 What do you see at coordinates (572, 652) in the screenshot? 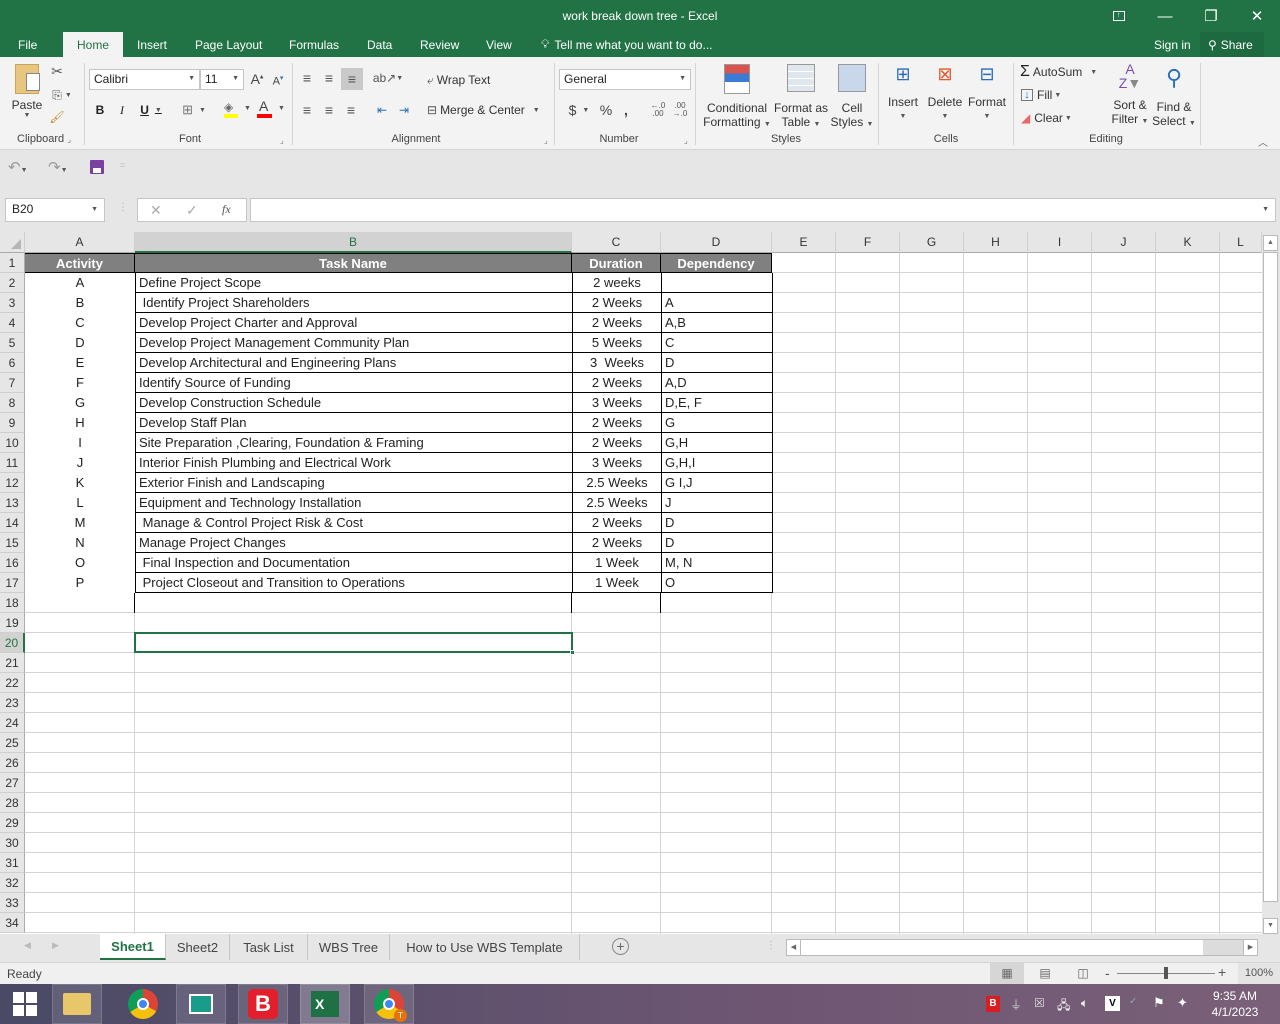
I see `fill-handle` at bounding box center [572, 652].